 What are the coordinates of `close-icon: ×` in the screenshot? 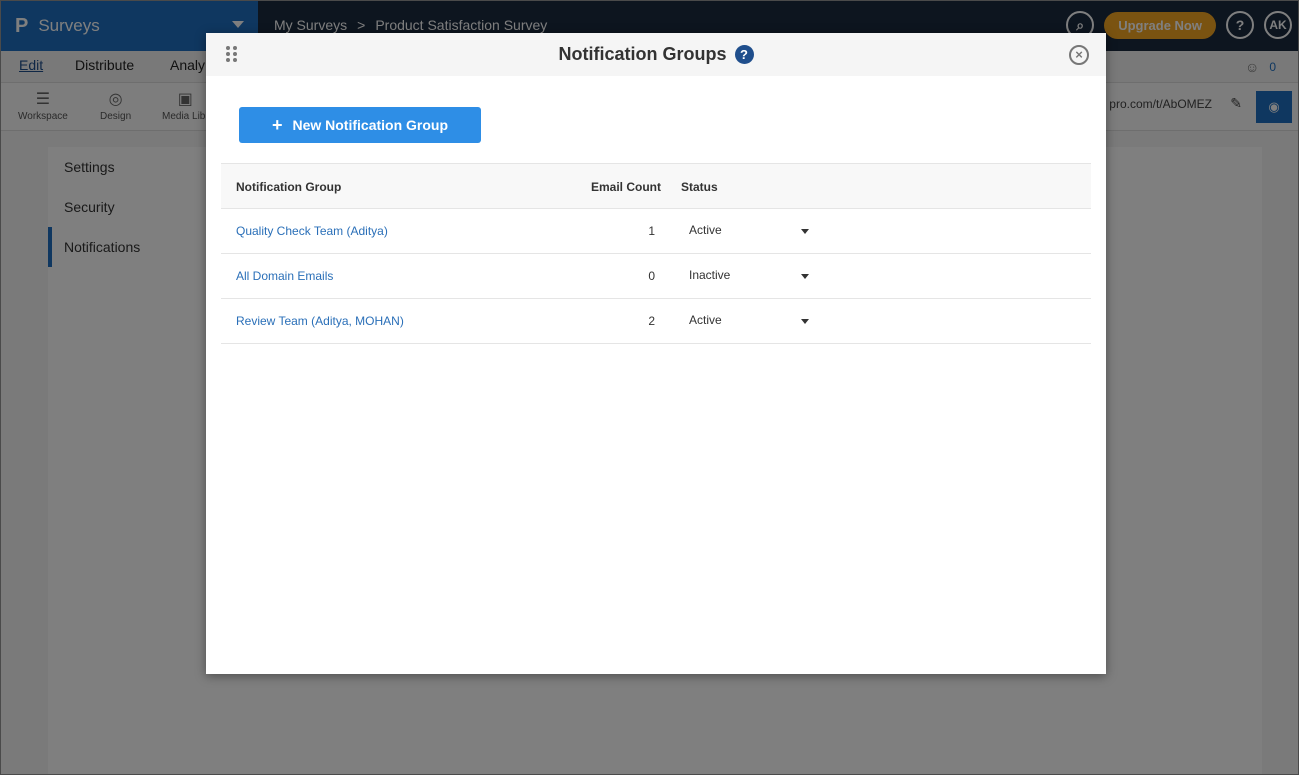 It's located at (1079, 55).